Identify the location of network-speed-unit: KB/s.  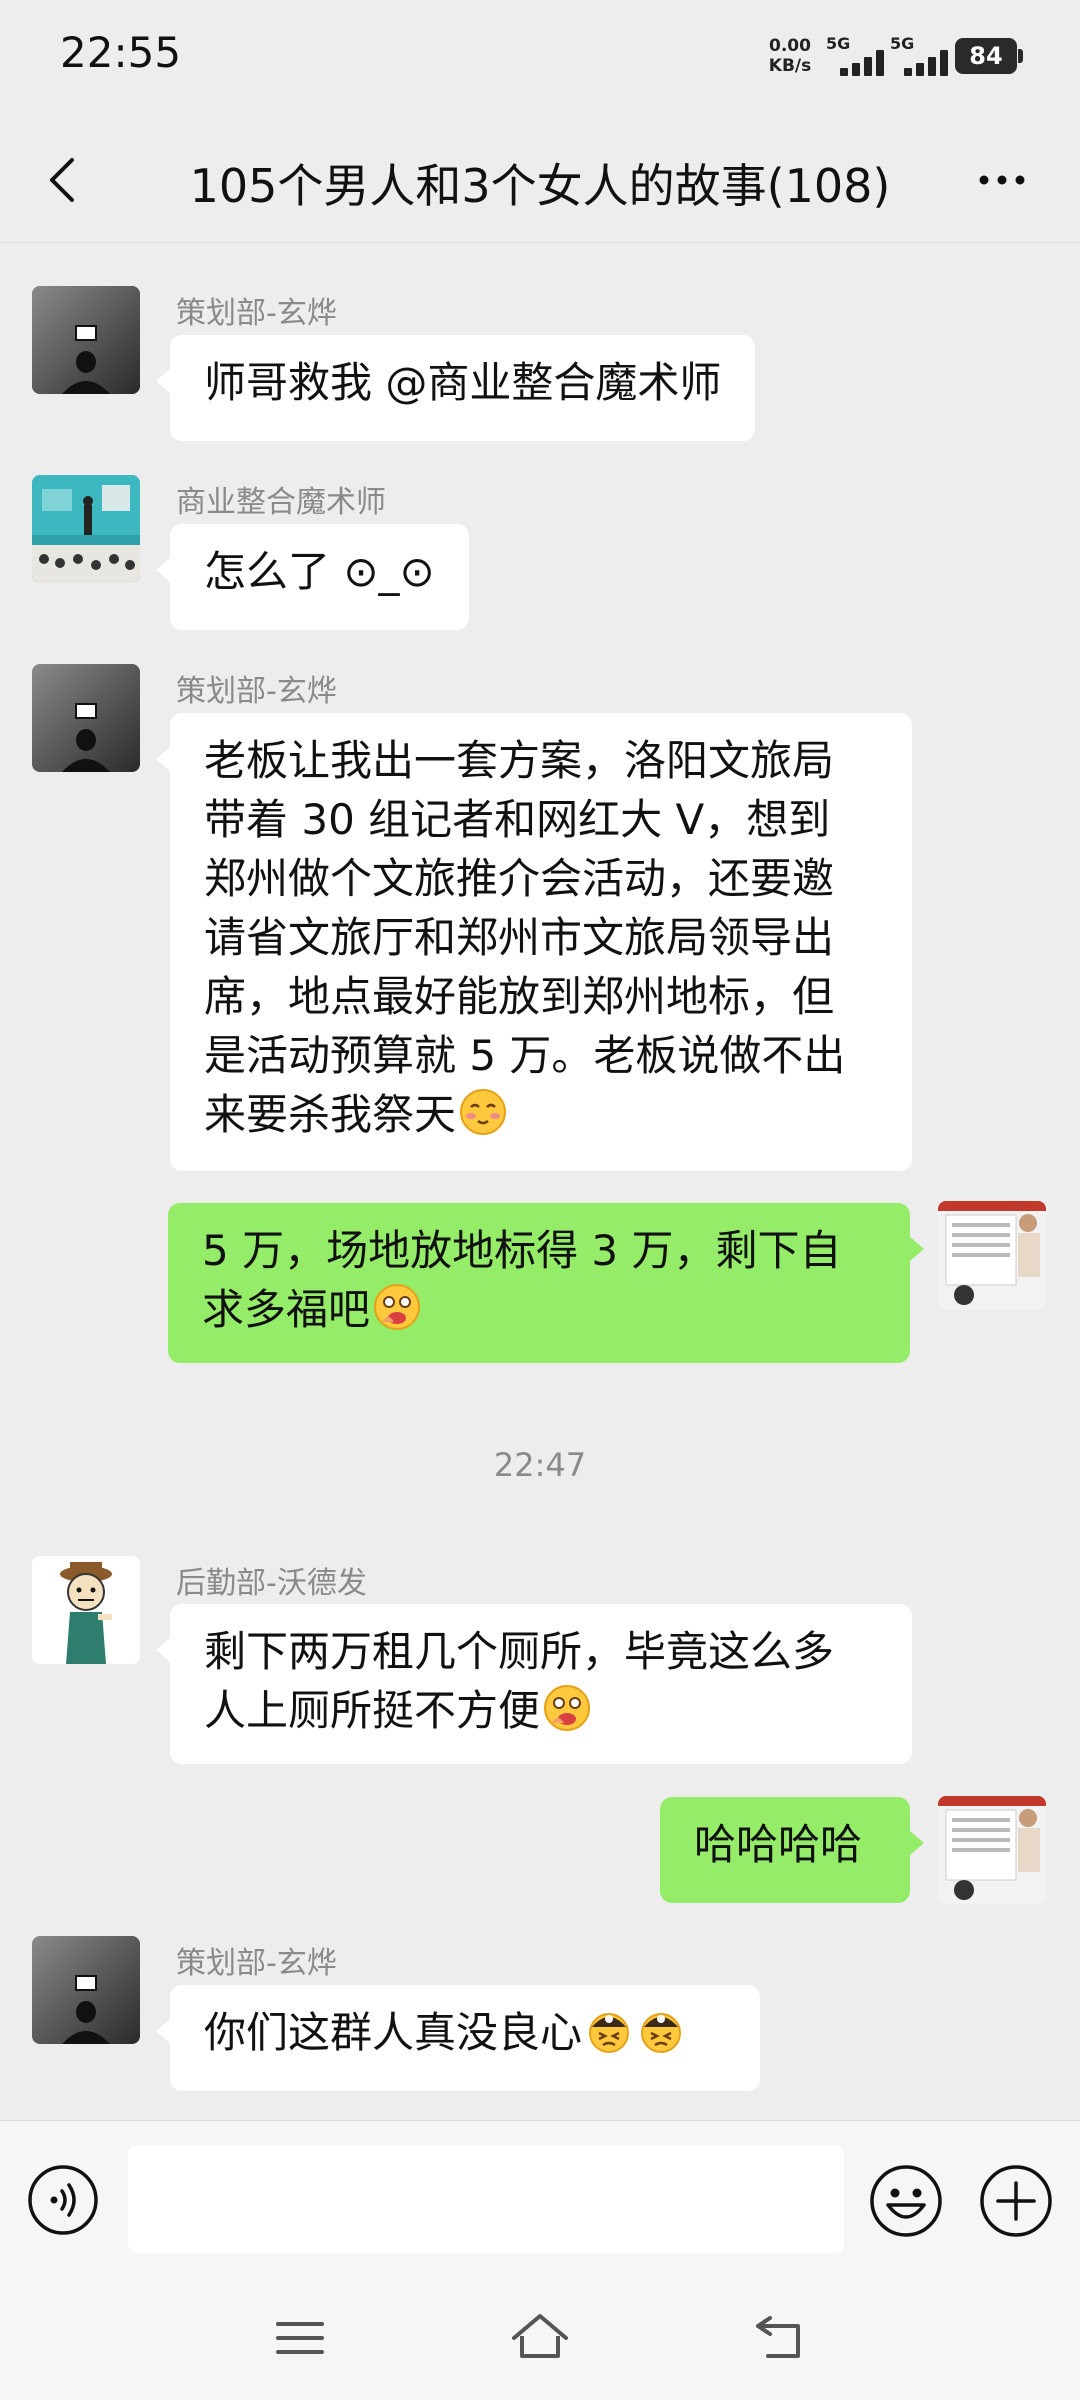
(790, 66).